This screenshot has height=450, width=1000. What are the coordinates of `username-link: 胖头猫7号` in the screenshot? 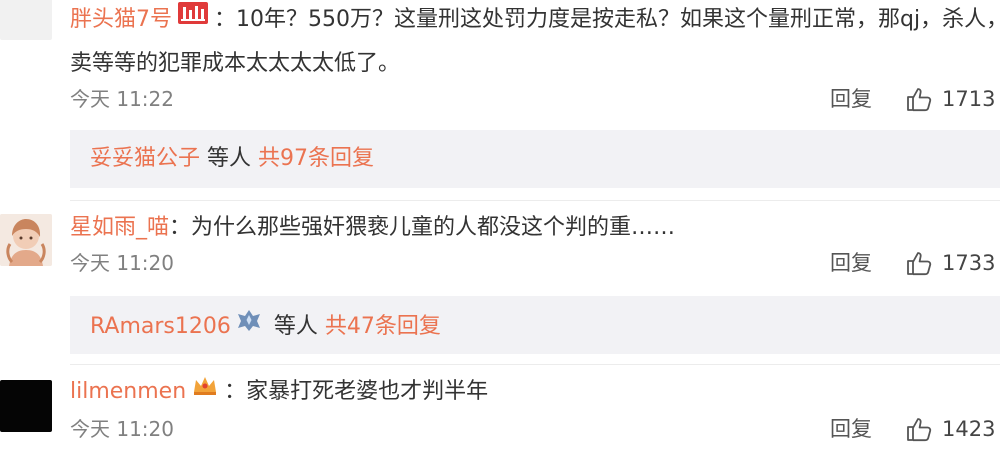 It's located at (121, 19).